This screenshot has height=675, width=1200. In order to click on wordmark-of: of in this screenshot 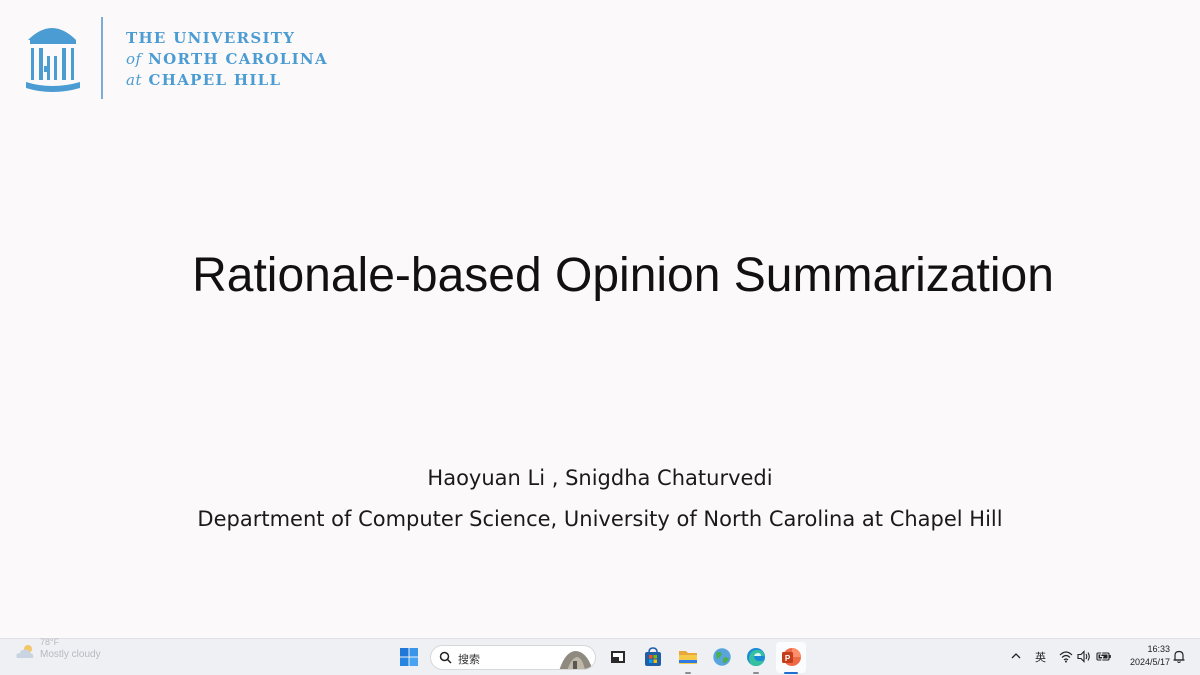, I will do `click(134, 59)`.